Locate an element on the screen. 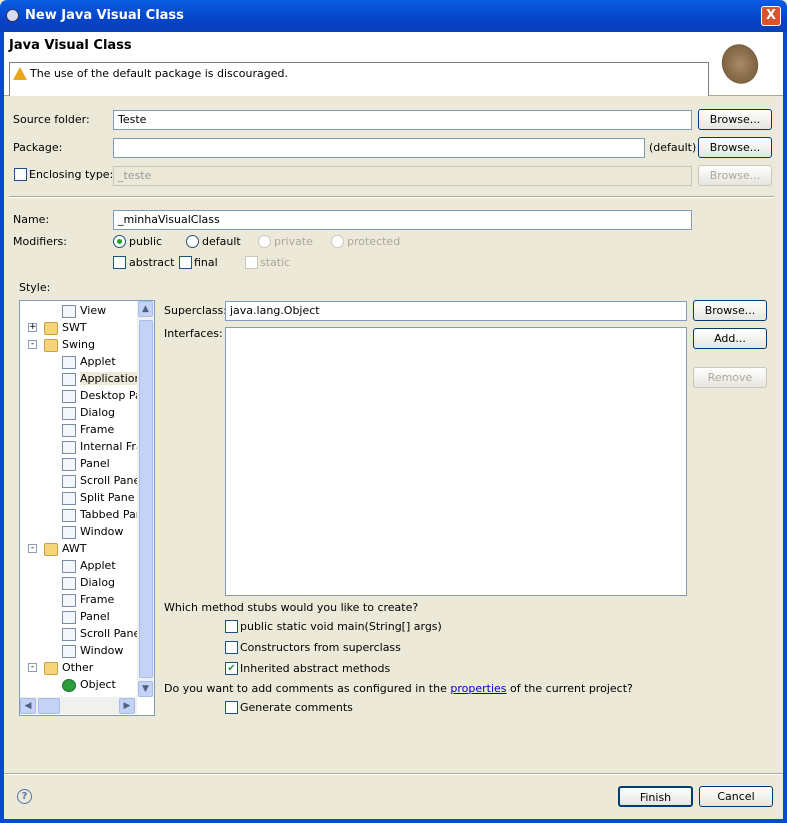 Image resolution: width=787 pixels, height=823 pixels. horizontal-scroll-thumb is located at coordinates (49, 706).